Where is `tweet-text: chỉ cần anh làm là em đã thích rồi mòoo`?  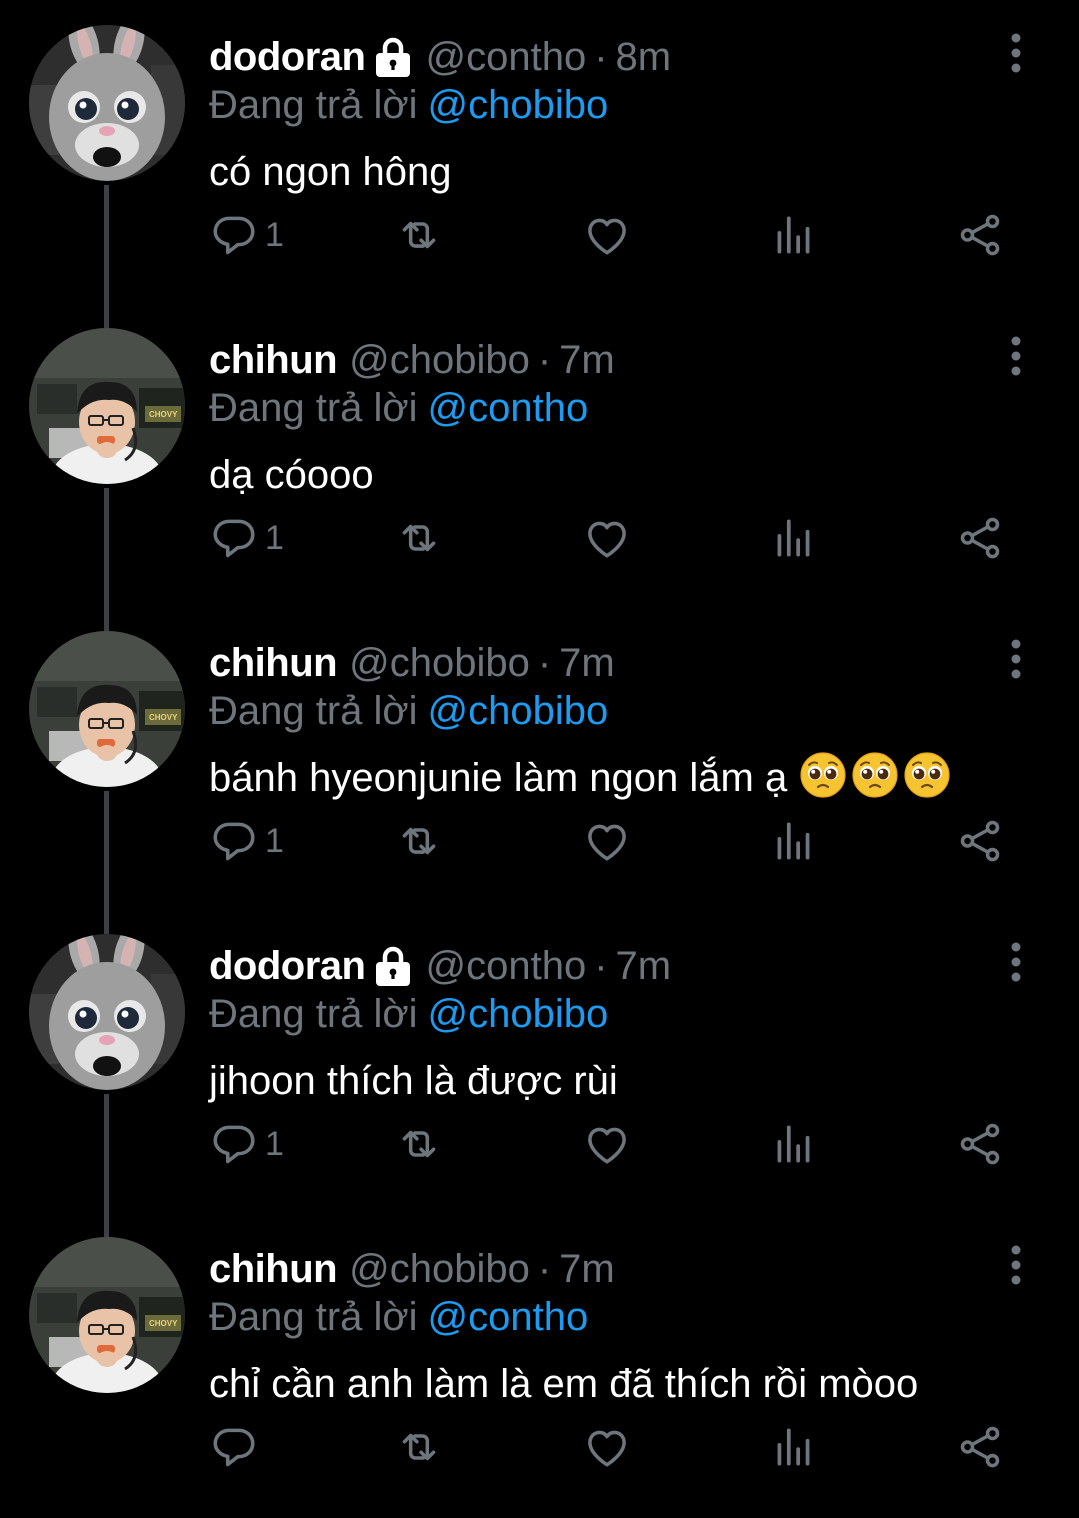
tweet-text: chỉ cần anh làm là em đã thích rồi mòoo is located at coordinates (563, 1384).